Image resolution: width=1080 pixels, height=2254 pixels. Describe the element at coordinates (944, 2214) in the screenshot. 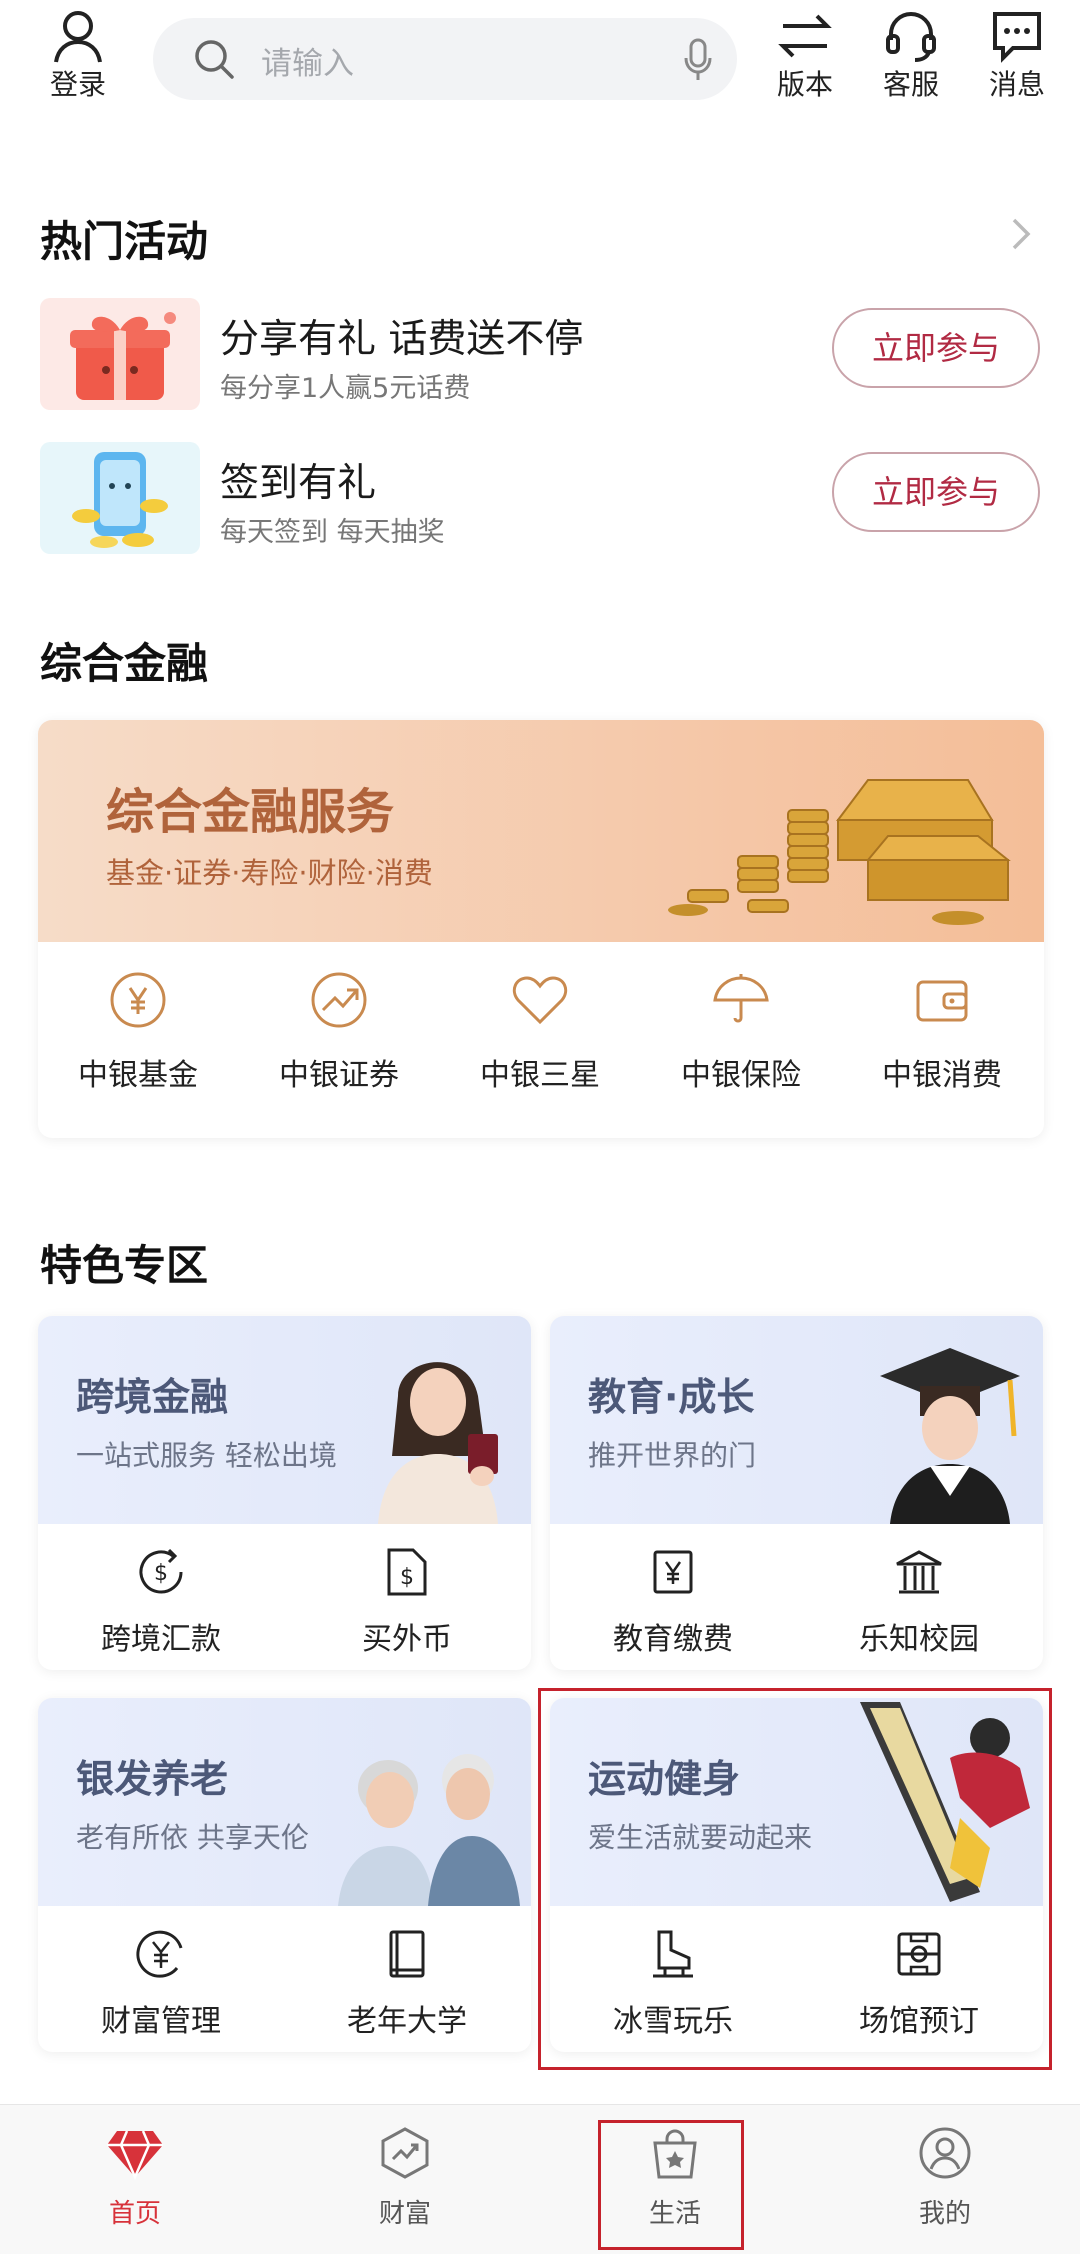

I see `tab-mine-label: 我的` at that location.